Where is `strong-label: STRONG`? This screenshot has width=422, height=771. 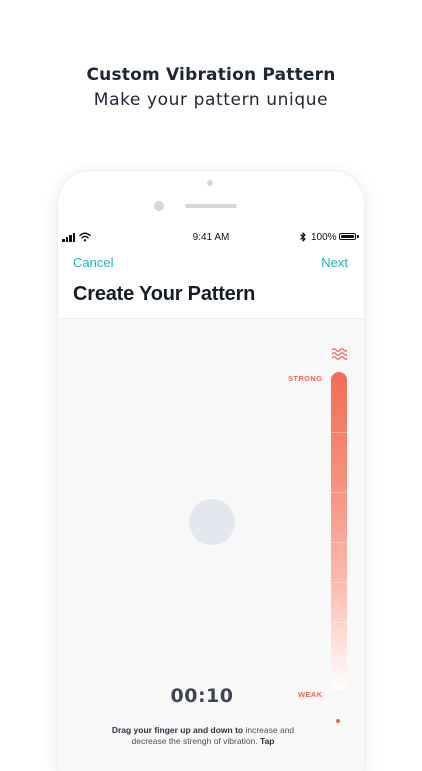
strong-label: STRONG is located at coordinates (305, 378).